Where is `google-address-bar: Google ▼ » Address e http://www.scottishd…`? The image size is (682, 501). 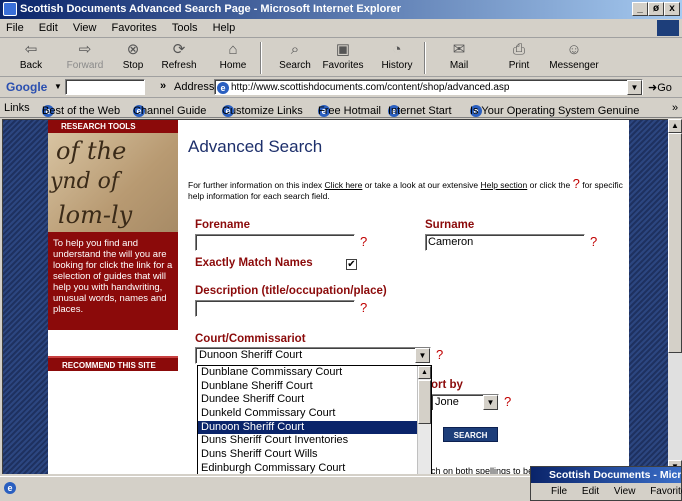
google-address-bar: Google ▼ » Address e http://www.scottishd… is located at coordinates (341, 88).